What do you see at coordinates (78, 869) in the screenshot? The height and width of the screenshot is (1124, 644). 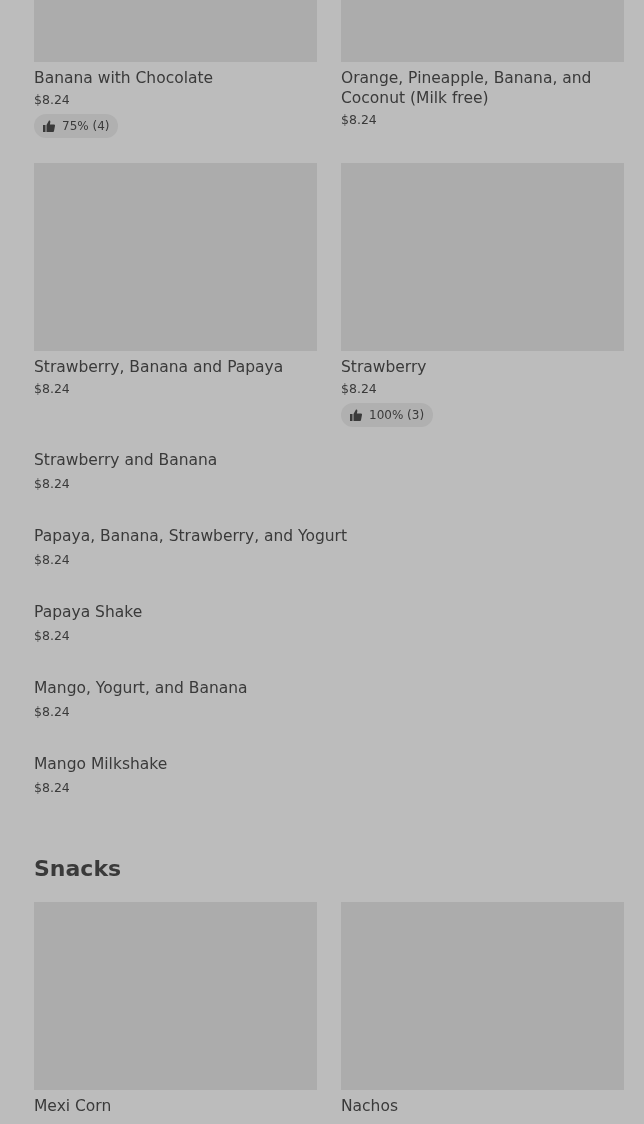 I see `section-heading: Snacks` at bounding box center [78, 869].